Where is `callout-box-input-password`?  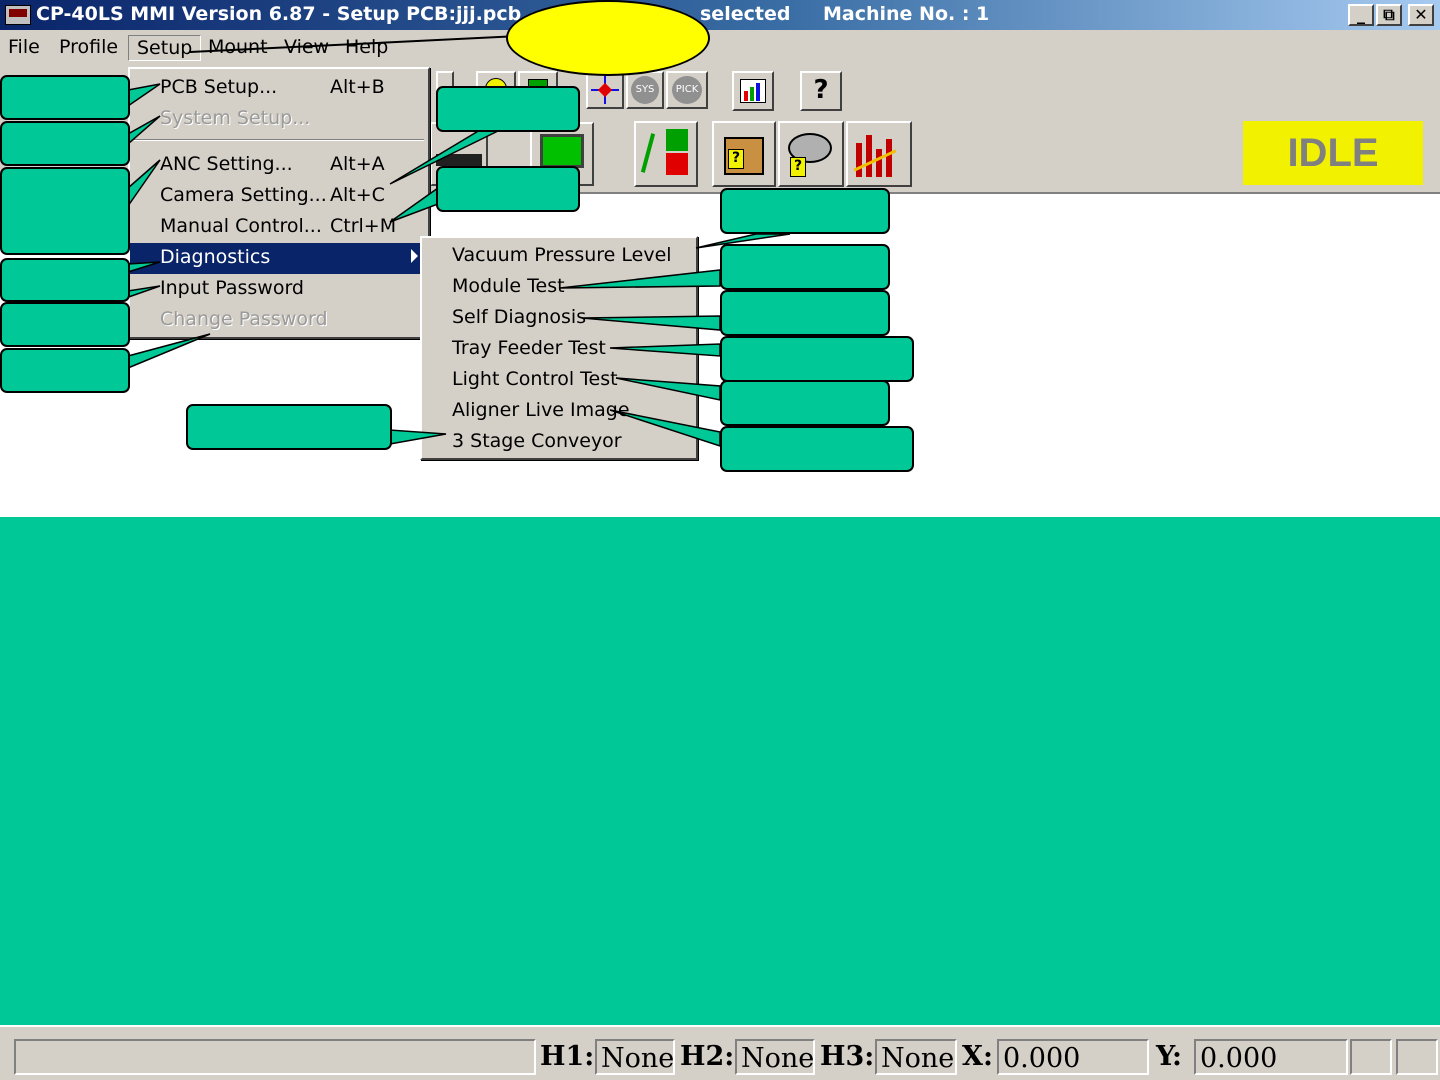 callout-box-input-password is located at coordinates (65, 324).